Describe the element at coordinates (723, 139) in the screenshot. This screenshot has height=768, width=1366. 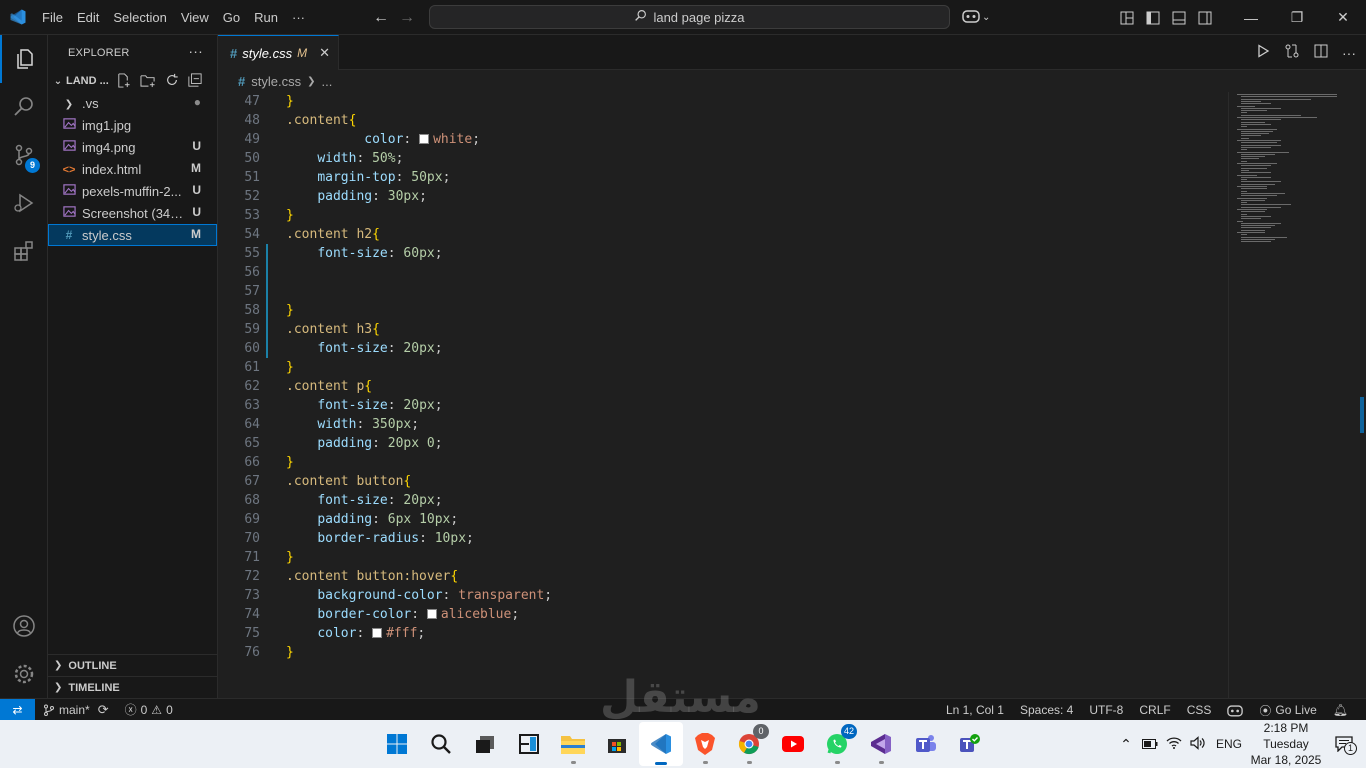
I see `code-line: 49 color: white;` at that location.